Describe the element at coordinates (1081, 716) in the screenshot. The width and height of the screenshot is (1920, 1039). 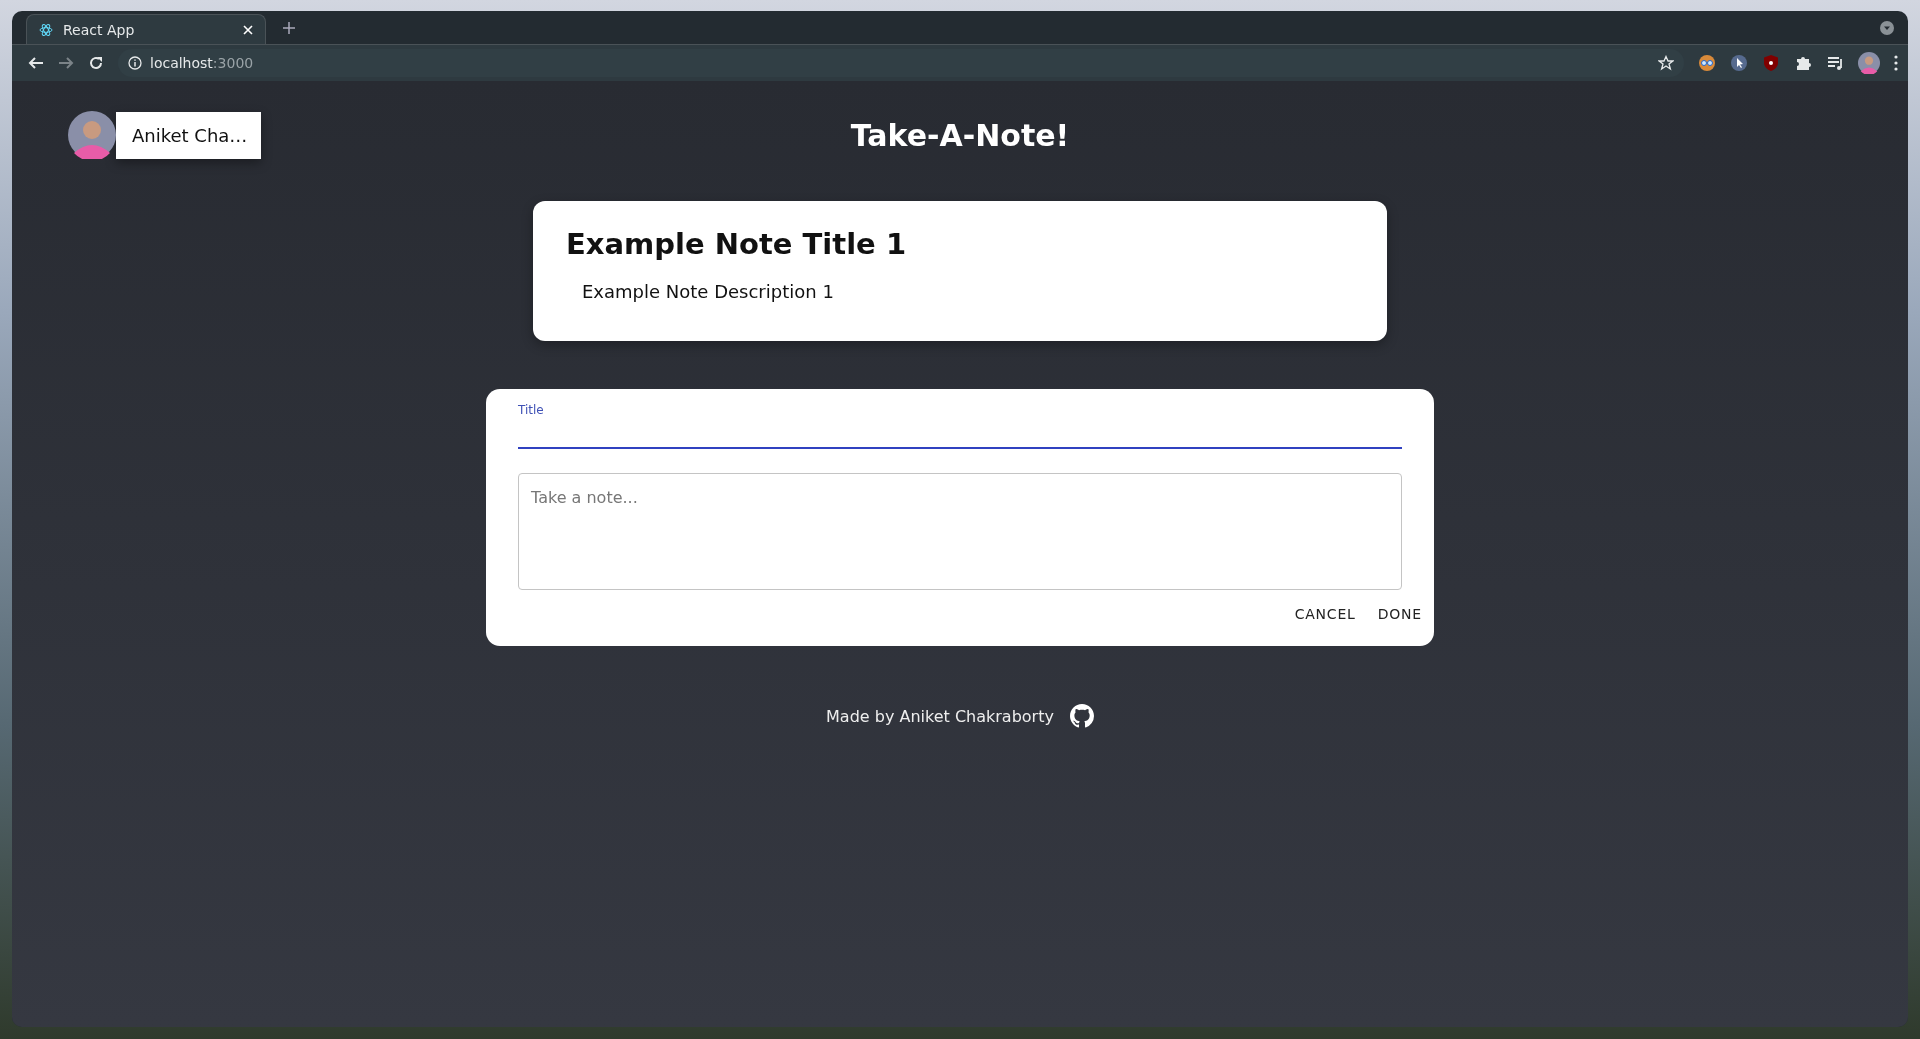
I see `github-icon` at that location.